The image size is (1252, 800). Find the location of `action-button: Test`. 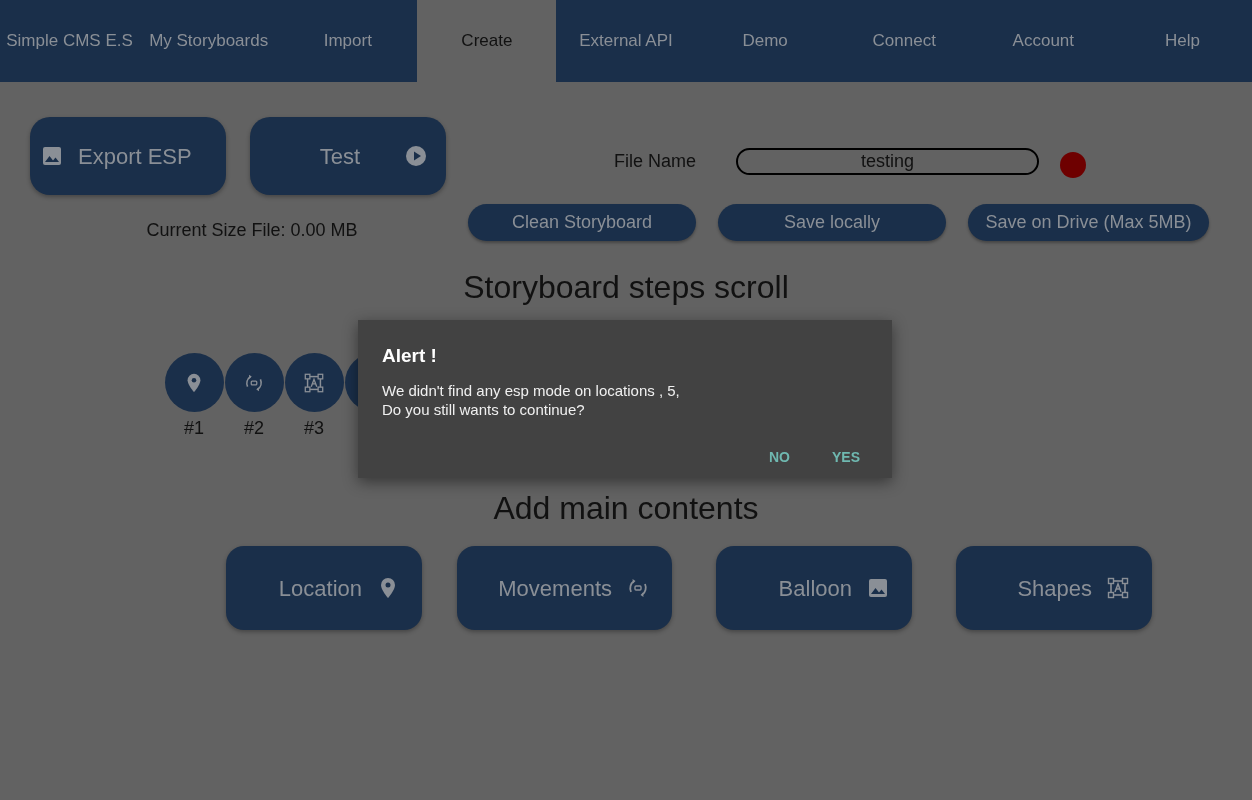

action-button: Test is located at coordinates (348, 156).